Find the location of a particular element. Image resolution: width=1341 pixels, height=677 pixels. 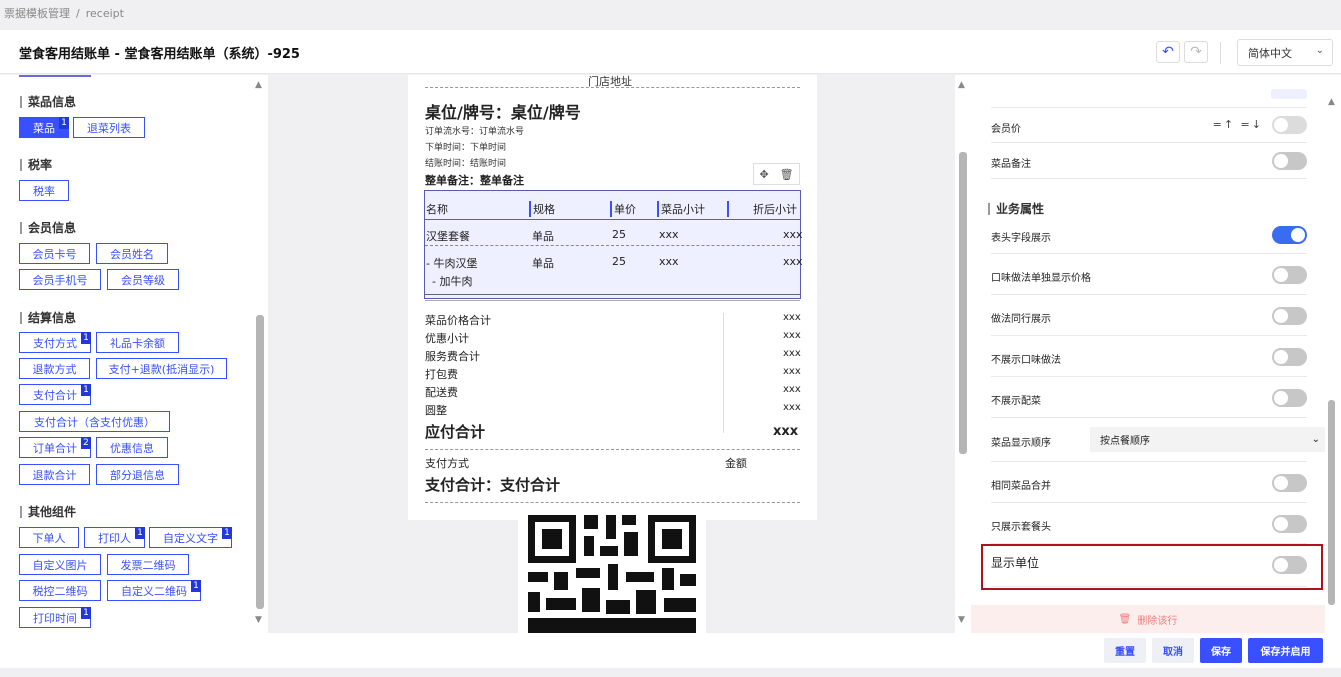

chip-pay-refund: 支付+退款(抵消显示) is located at coordinates (161, 368).